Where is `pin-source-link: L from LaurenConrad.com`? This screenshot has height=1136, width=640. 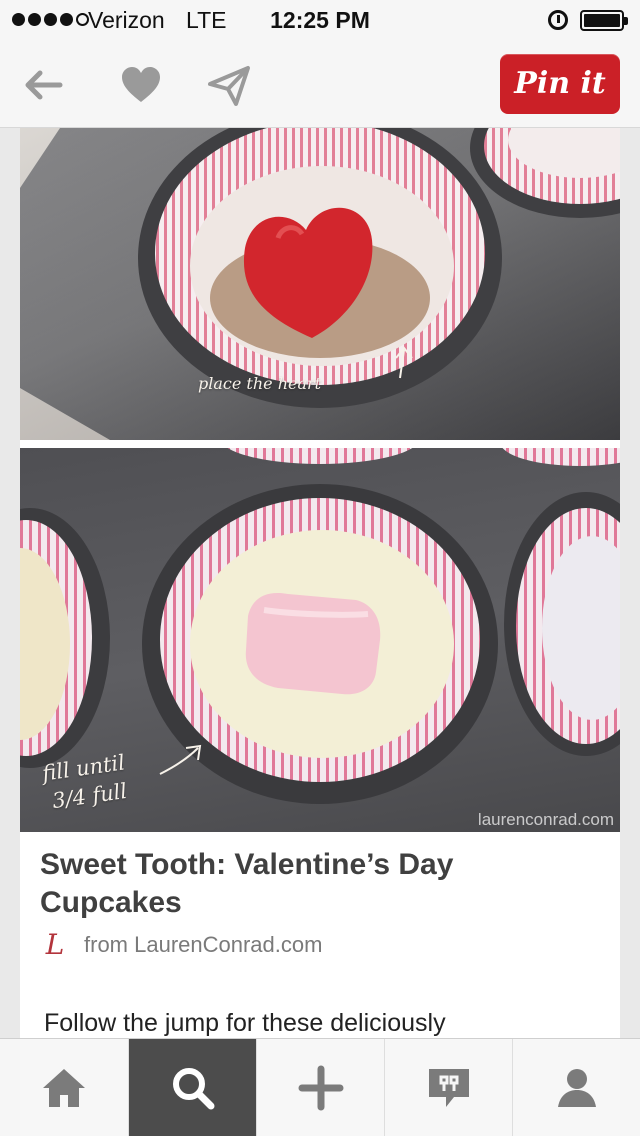
pin-source-link: L from LaurenConrad.com is located at coordinates (181, 944).